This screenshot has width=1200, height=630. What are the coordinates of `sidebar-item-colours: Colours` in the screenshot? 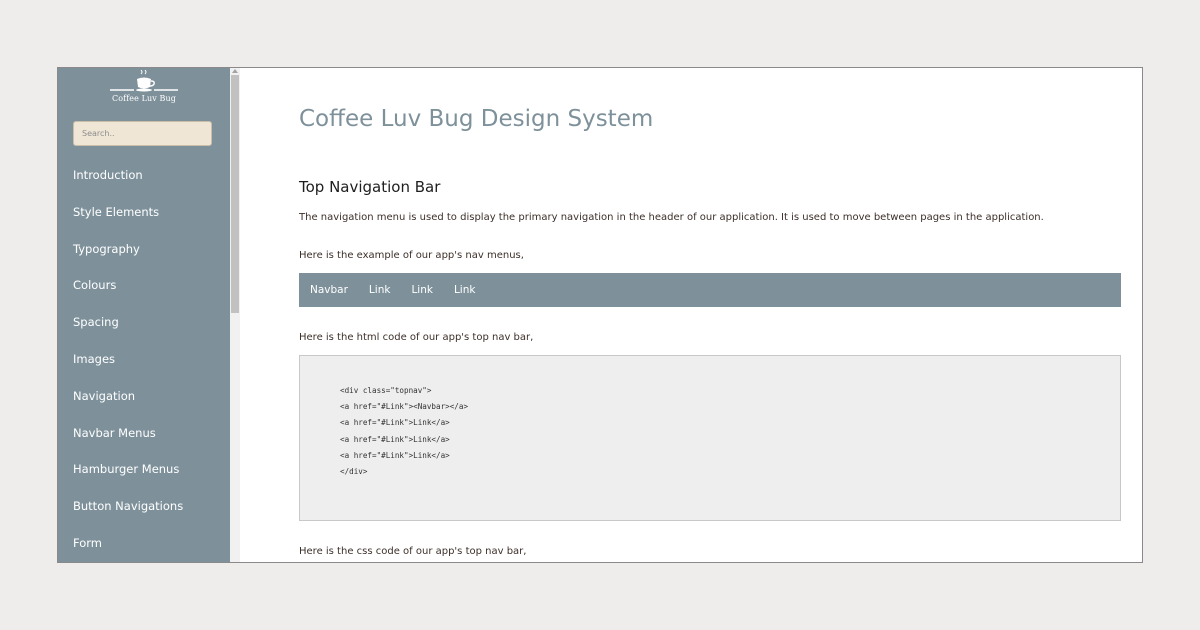 It's located at (144, 294).